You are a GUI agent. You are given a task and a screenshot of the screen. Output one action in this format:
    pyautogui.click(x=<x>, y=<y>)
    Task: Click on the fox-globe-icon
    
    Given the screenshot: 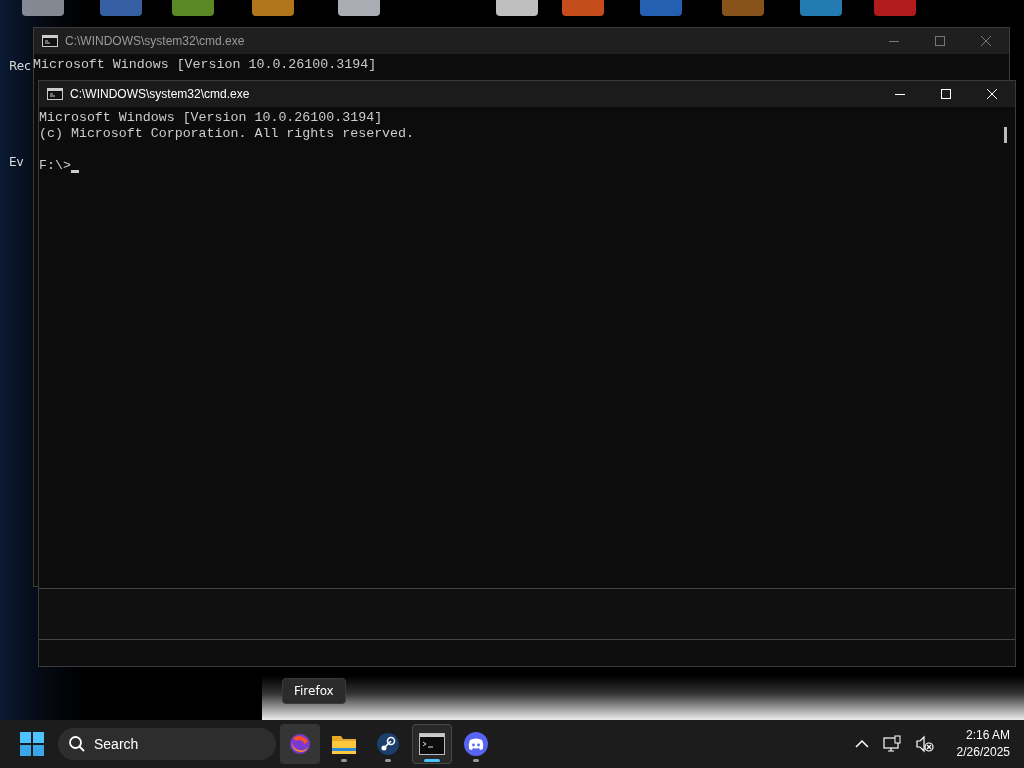 What is the action you would take?
    pyautogui.click(x=300, y=744)
    